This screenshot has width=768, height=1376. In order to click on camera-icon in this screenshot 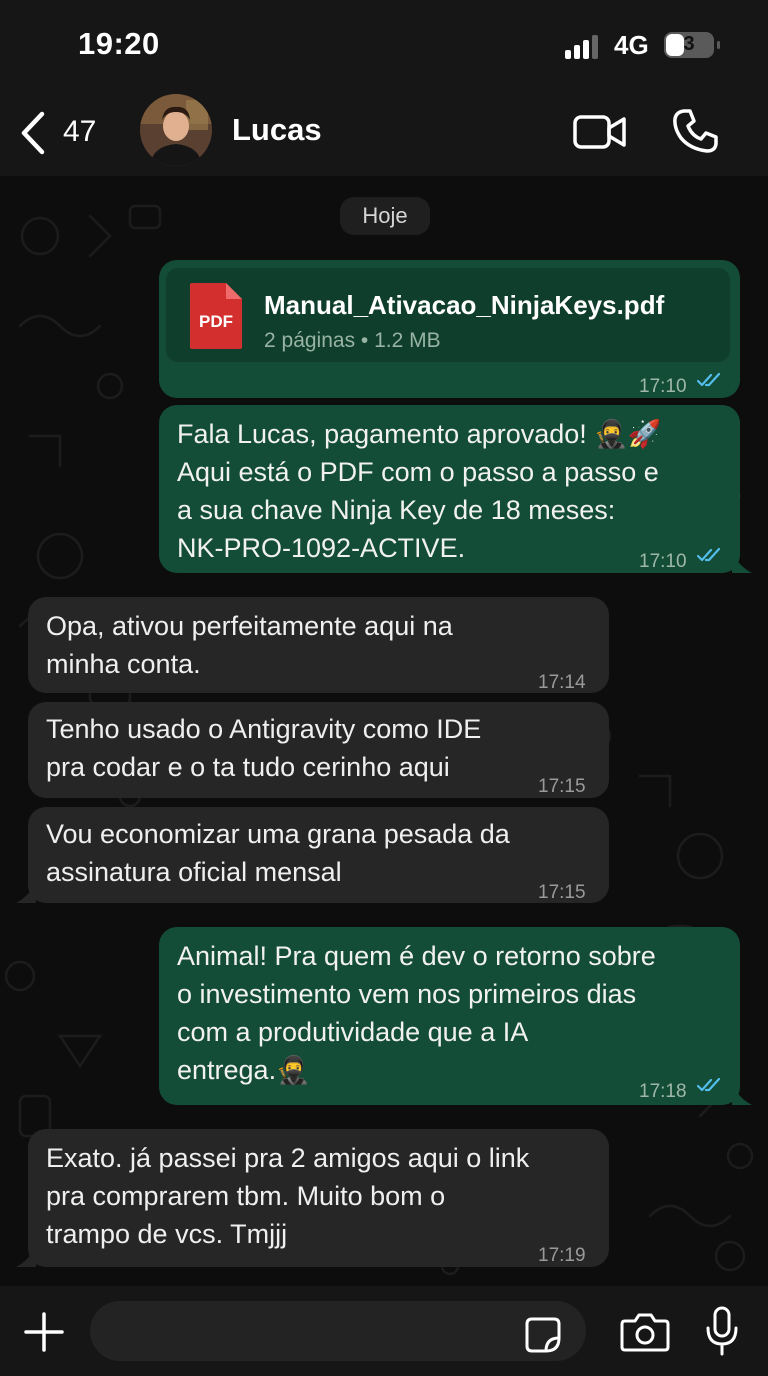, I will do `click(645, 1332)`.